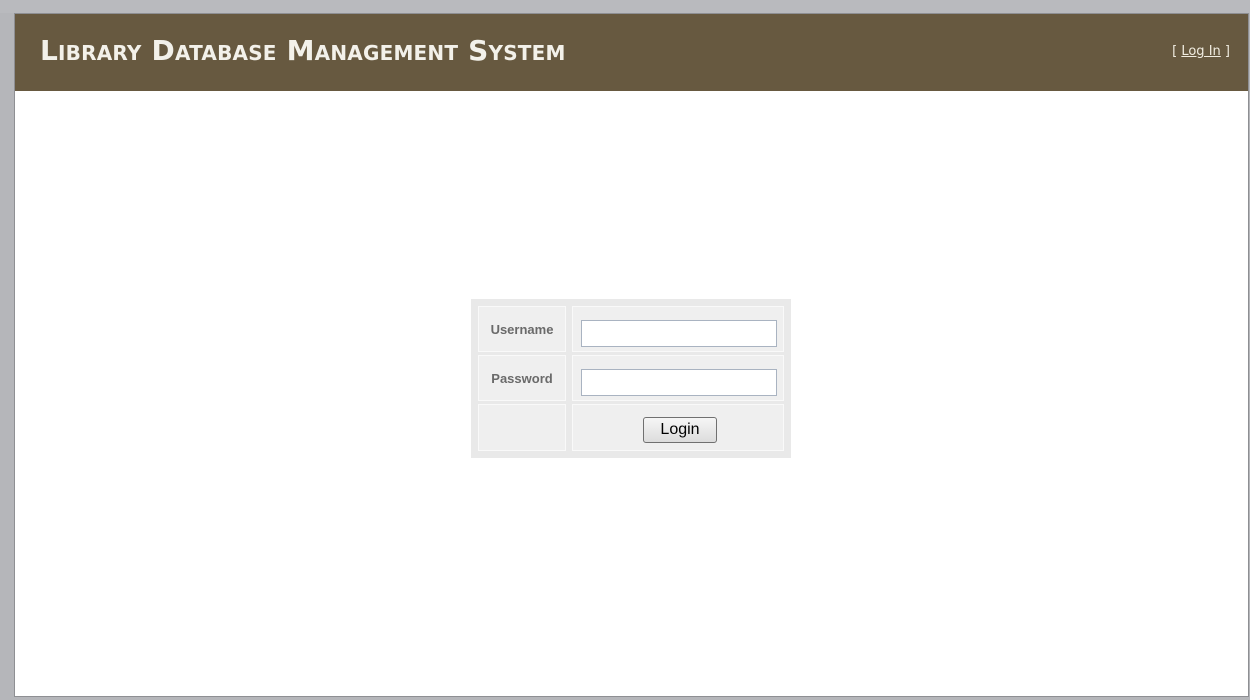 The image size is (1250, 700). Describe the element at coordinates (522, 378) in the screenshot. I see `password-label: Password` at that location.